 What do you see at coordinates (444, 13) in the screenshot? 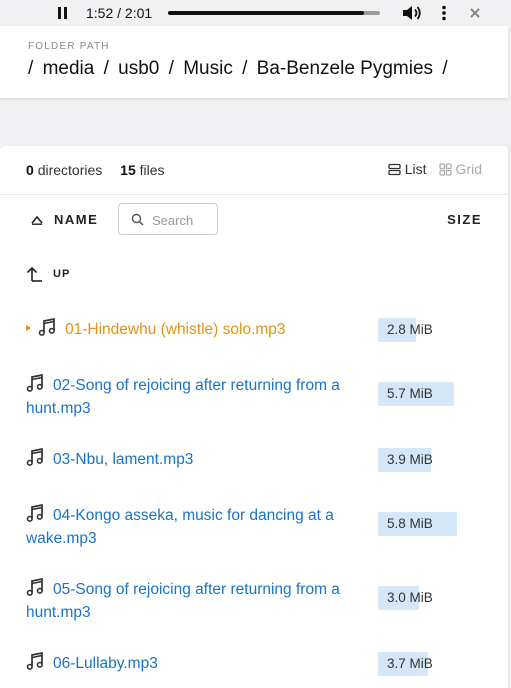
I see `more-options-icon` at bounding box center [444, 13].